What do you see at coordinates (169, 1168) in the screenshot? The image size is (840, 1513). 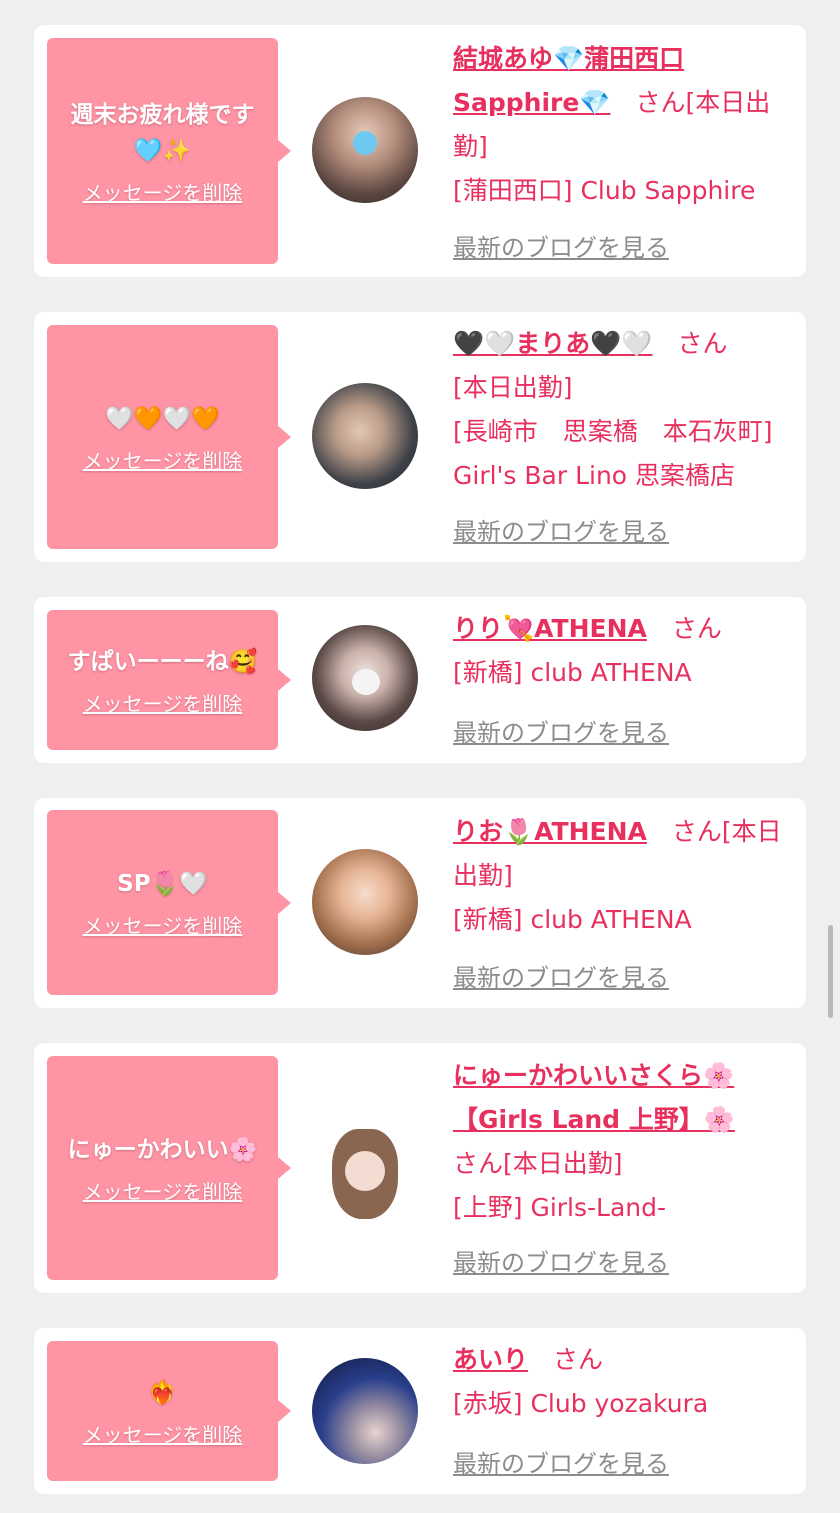 I see `message-bubble: にゅーかわいい🌸 メッセージを削除` at bounding box center [169, 1168].